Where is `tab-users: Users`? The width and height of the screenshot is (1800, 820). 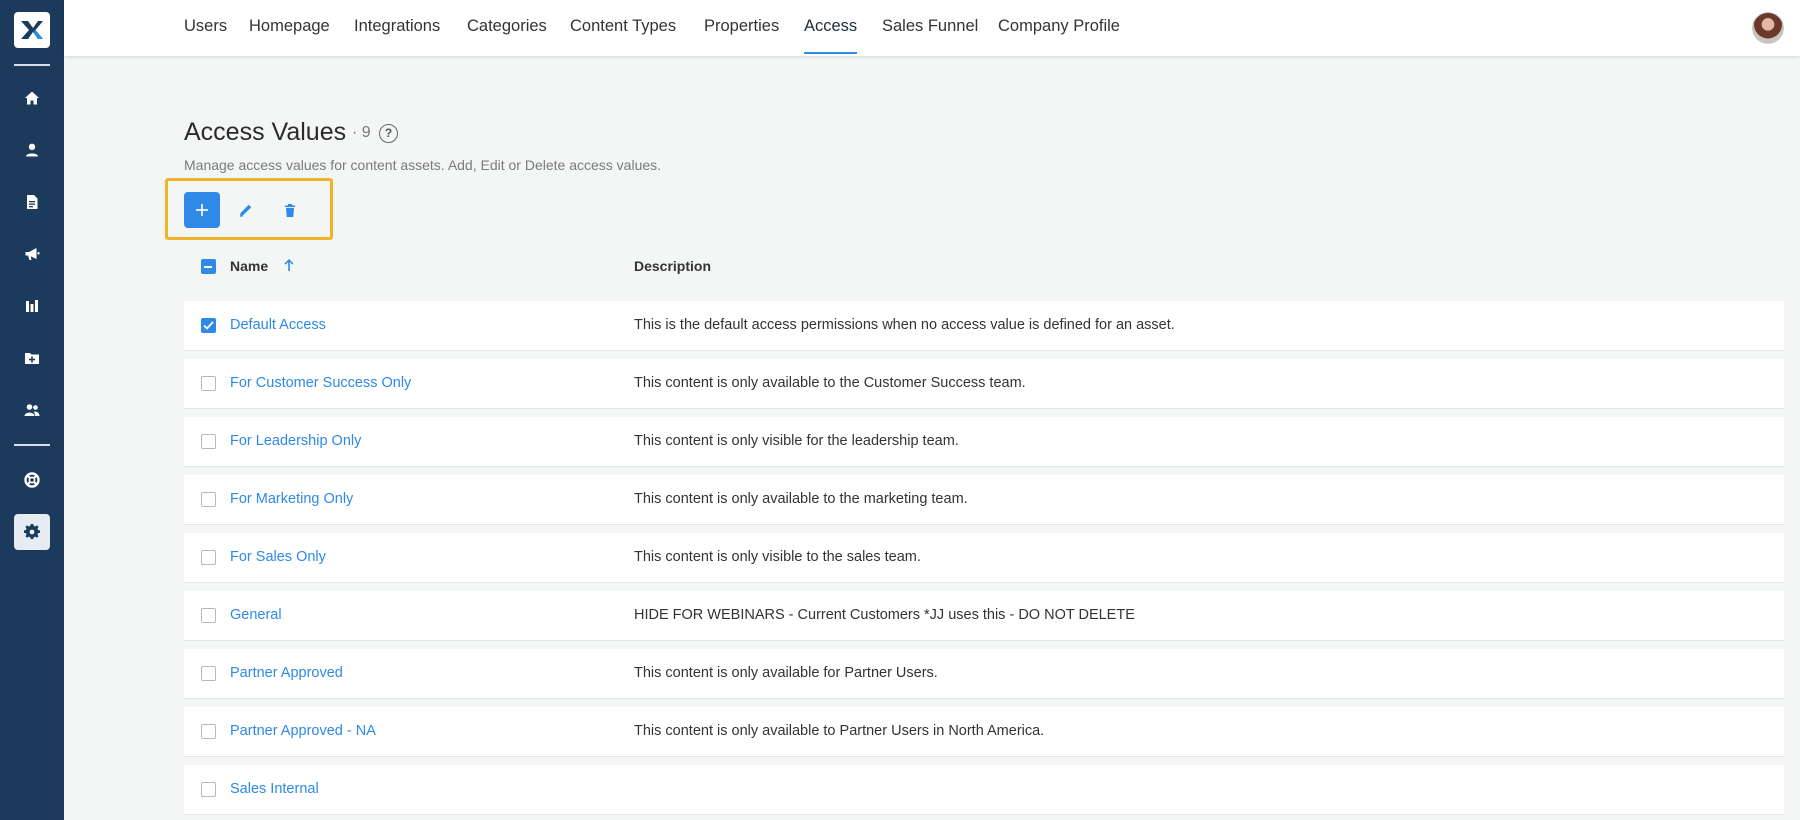 tab-users: Users is located at coordinates (205, 28).